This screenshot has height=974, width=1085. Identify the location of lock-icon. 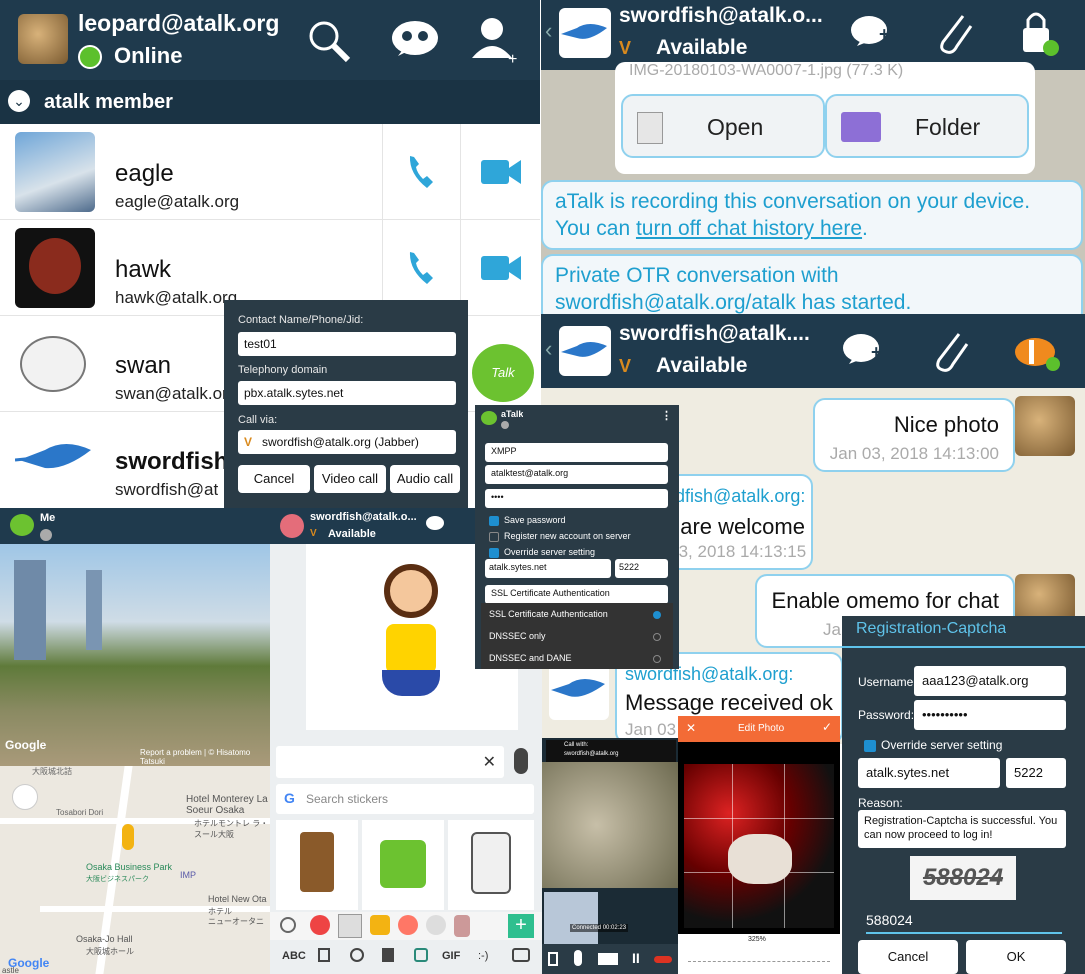
(1041, 32).